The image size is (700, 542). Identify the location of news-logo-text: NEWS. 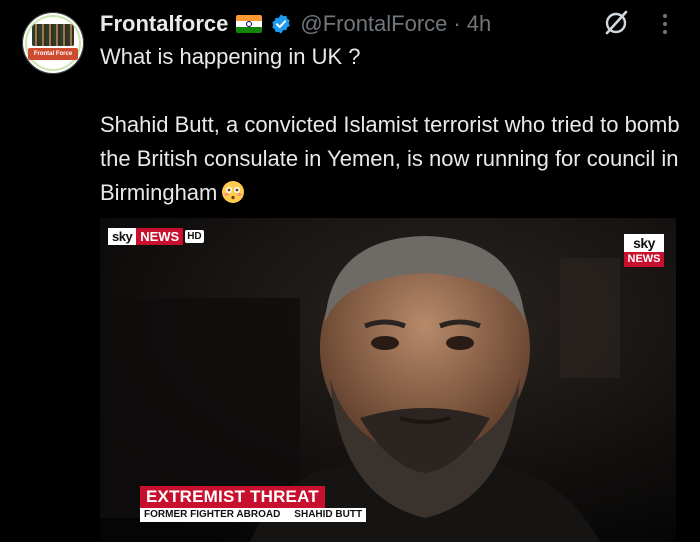
(160, 236).